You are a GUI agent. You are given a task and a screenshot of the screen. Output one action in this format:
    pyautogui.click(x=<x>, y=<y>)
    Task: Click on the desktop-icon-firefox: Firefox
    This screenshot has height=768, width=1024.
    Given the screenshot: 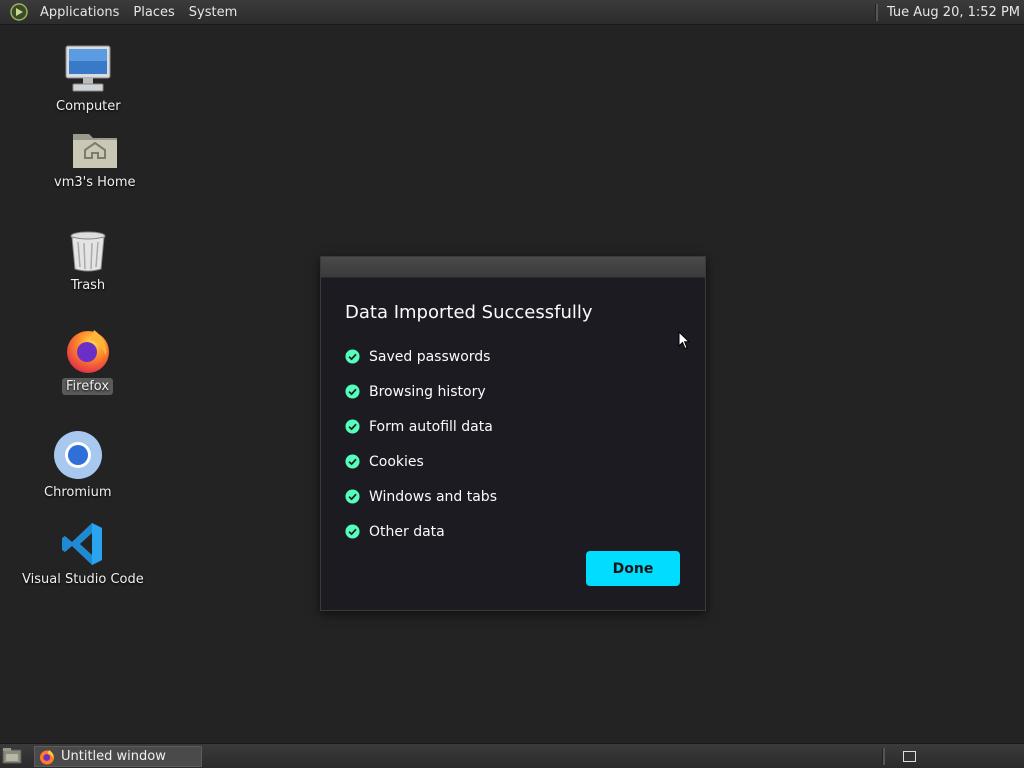 What is the action you would take?
    pyautogui.click(x=88, y=360)
    